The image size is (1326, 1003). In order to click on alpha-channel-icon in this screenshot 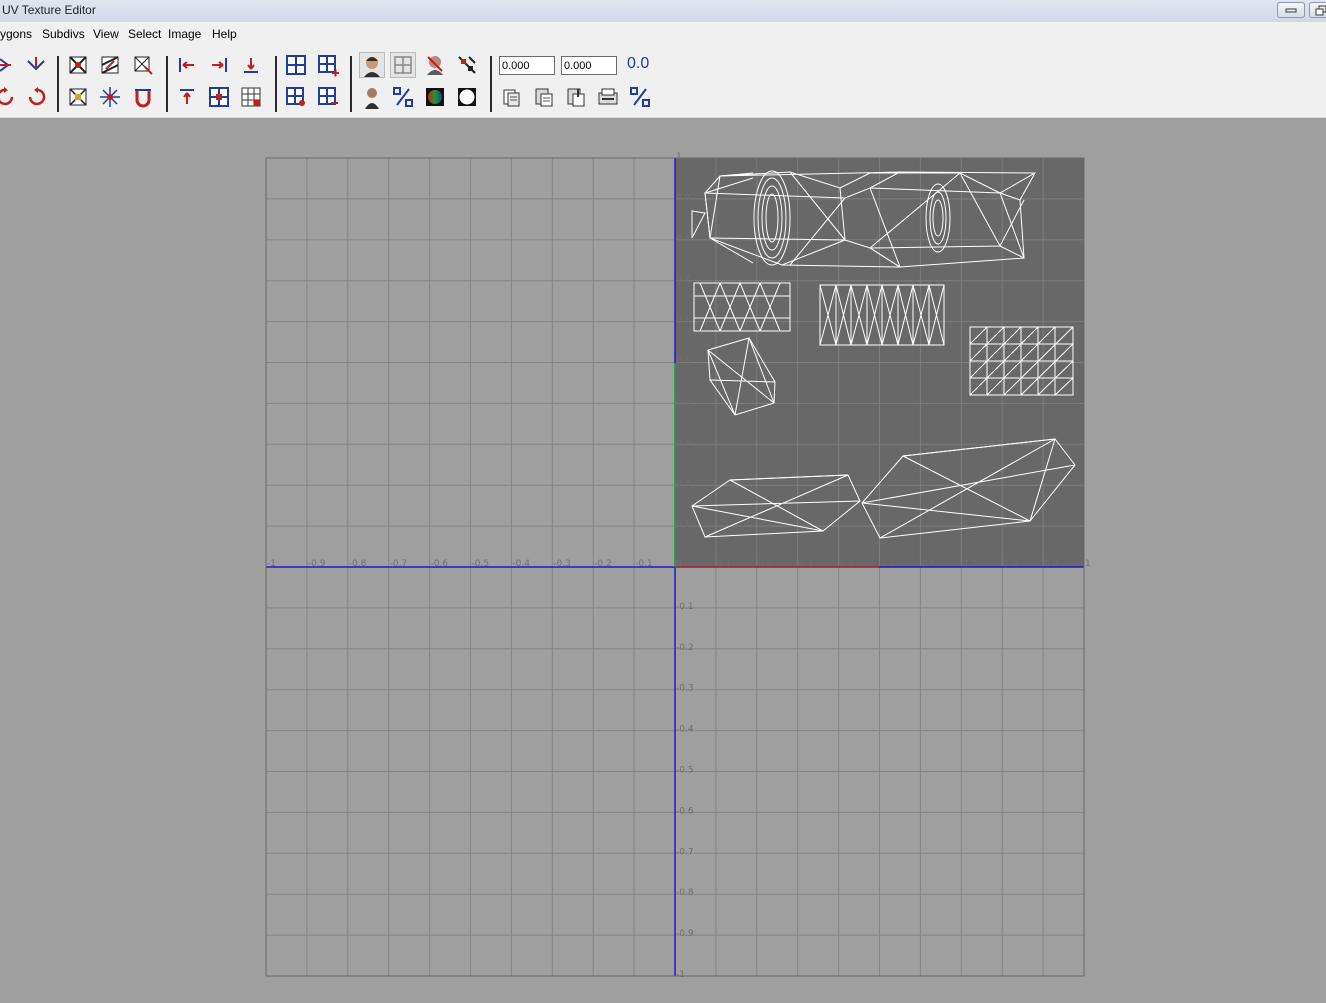, I will do `click(467, 97)`.